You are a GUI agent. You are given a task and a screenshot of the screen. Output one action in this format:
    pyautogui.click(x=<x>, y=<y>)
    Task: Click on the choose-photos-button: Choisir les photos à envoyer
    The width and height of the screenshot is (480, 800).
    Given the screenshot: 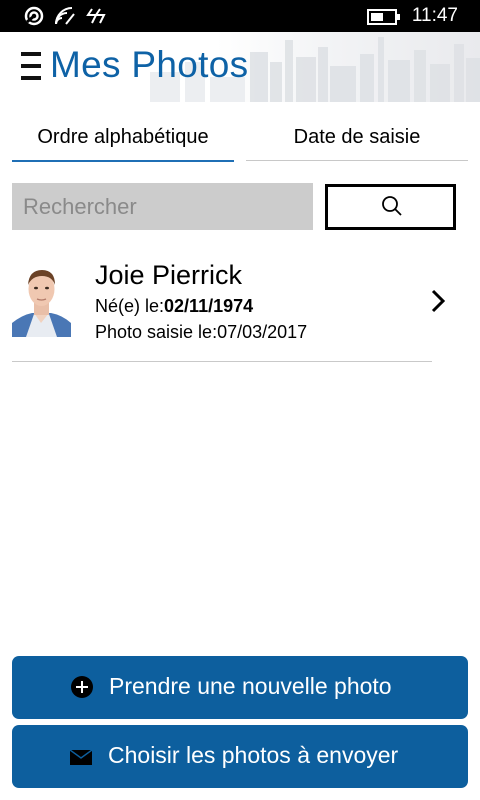 What is the action you would take?
    pyautogui.click(x=240, y=756)
    